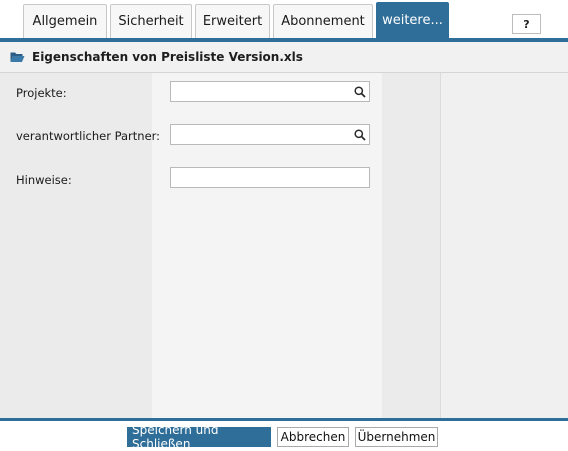 This screenshot has height=451, width=568. Describe the element at coordinates (65, 21) in the screenshot. I see `tab-allgemein: Allgemein` at that location.